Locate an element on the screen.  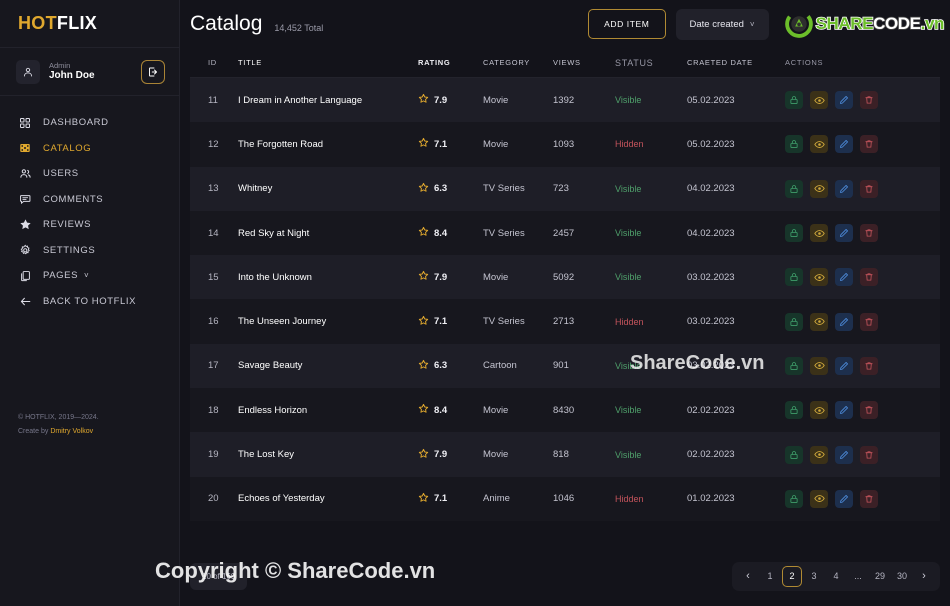
sidebar-item-back-to-hotflix: BACK TO HOTFLIX is located at coordinates (89, 302).